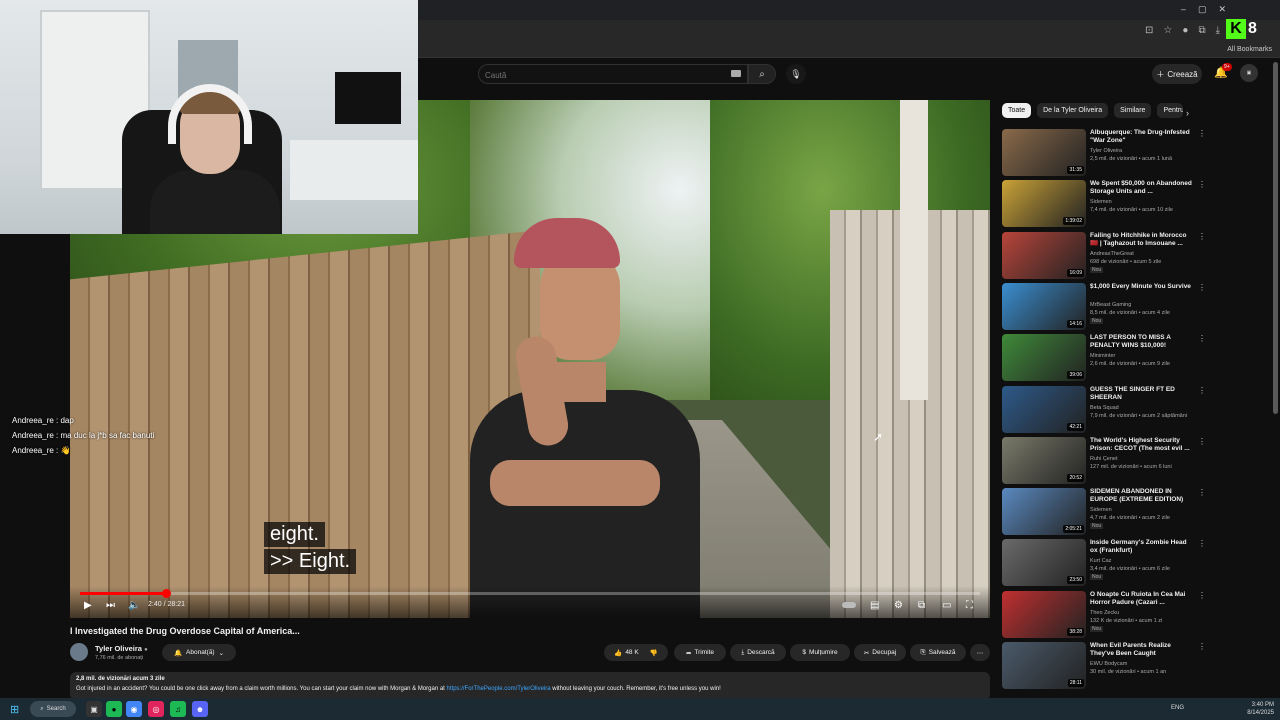  I want to click on miniplayer-icon: ⧉, so click(921, 605).